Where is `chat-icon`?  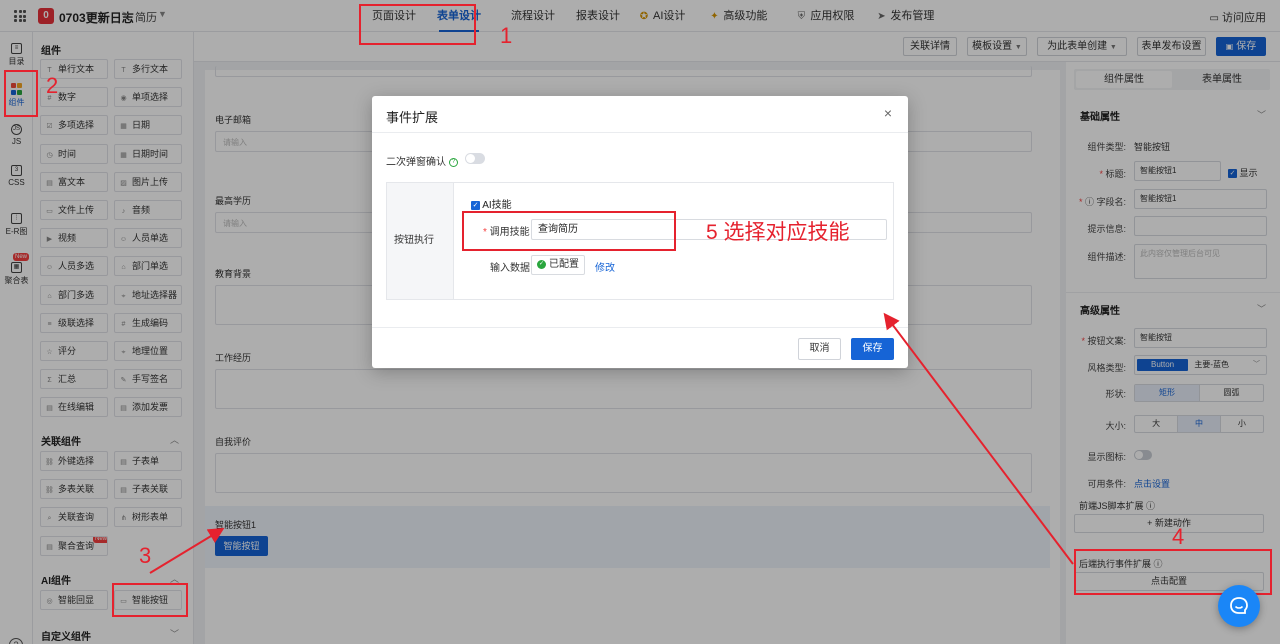 chat-icon is located at coordinates (1239, 605).